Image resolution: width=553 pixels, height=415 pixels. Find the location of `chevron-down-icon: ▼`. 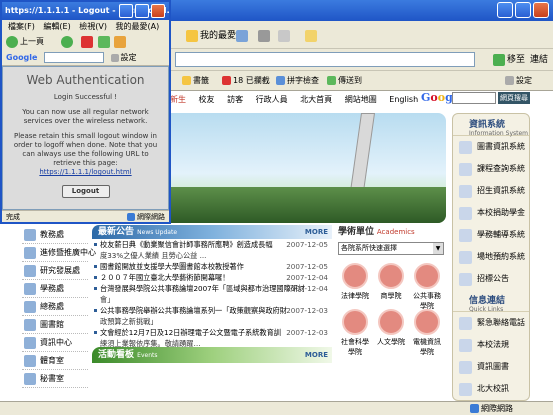

chevron-down-icon: ▼ is located at coordinates (438, 248).